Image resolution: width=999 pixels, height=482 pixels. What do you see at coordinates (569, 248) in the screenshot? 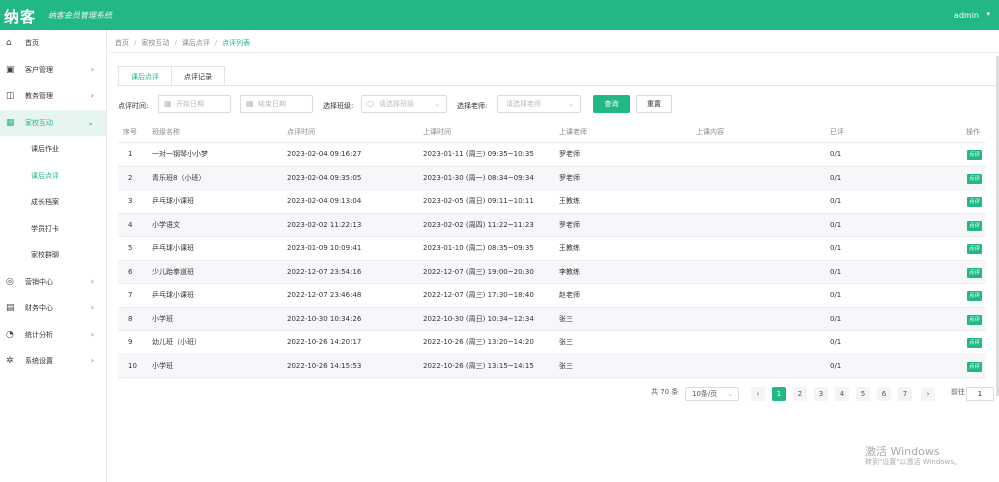
I see `table-cell-tea: 王教练` at bounding box center [569, 248].